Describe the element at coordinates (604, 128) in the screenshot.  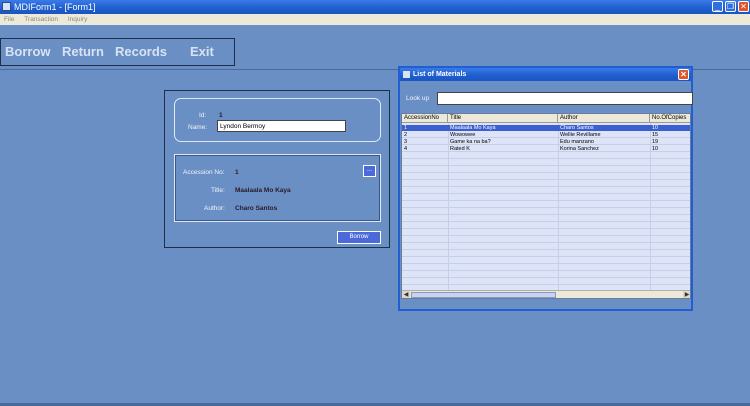
I see `table-cell: Charo Santos` at that location.